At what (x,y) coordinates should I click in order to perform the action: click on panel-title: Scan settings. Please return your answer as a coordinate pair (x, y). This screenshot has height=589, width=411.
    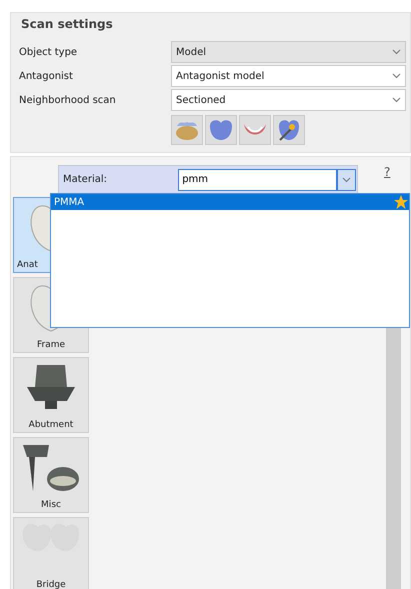
    Looking at the image, I should click on (67, 25).